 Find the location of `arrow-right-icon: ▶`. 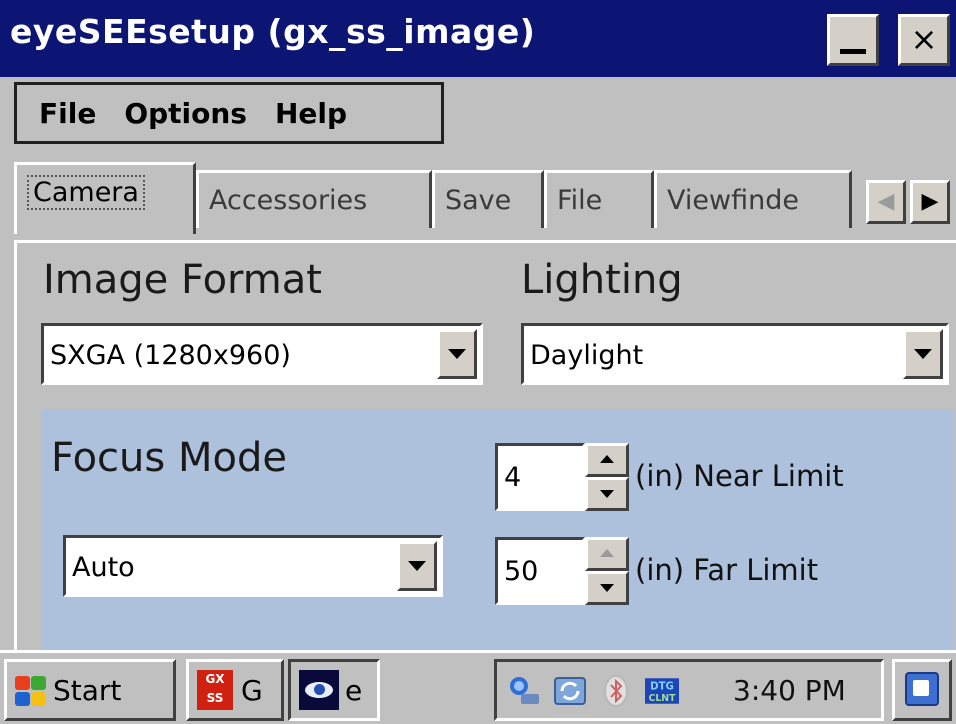

arrow-right-icon: ▶ is located at coordinates (930, 200).